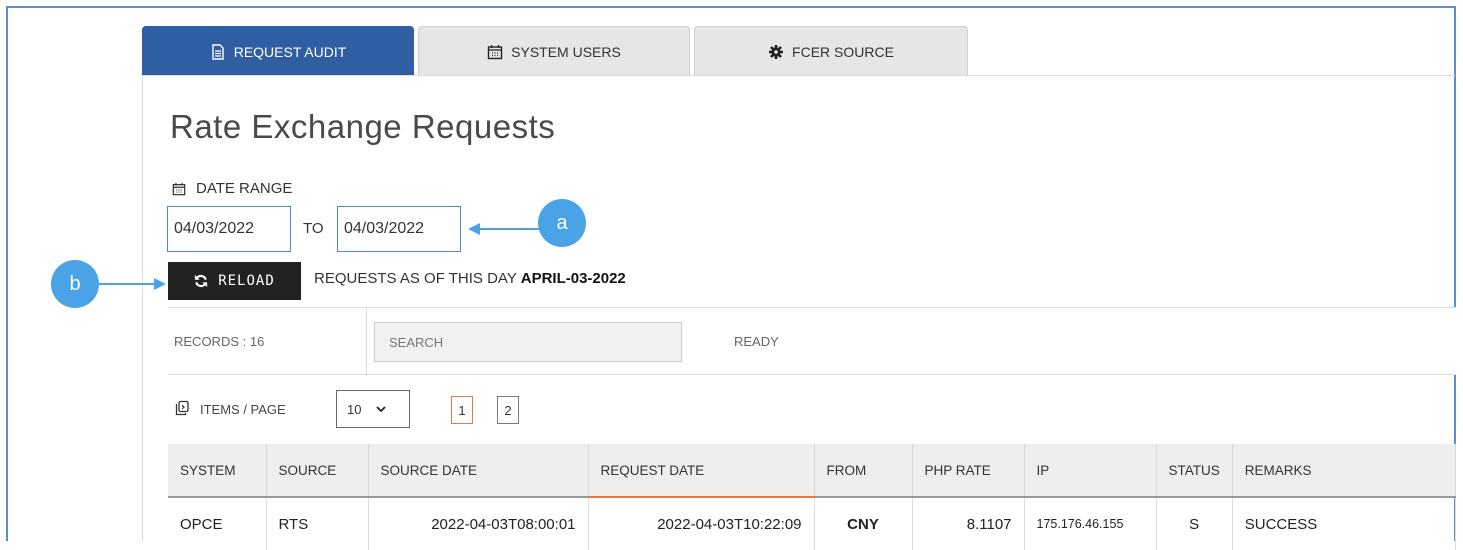  What do you see at coordinates (381, 409) in the screenshot?
I see `chevron-down-icon` at bounding box center [381, 409].